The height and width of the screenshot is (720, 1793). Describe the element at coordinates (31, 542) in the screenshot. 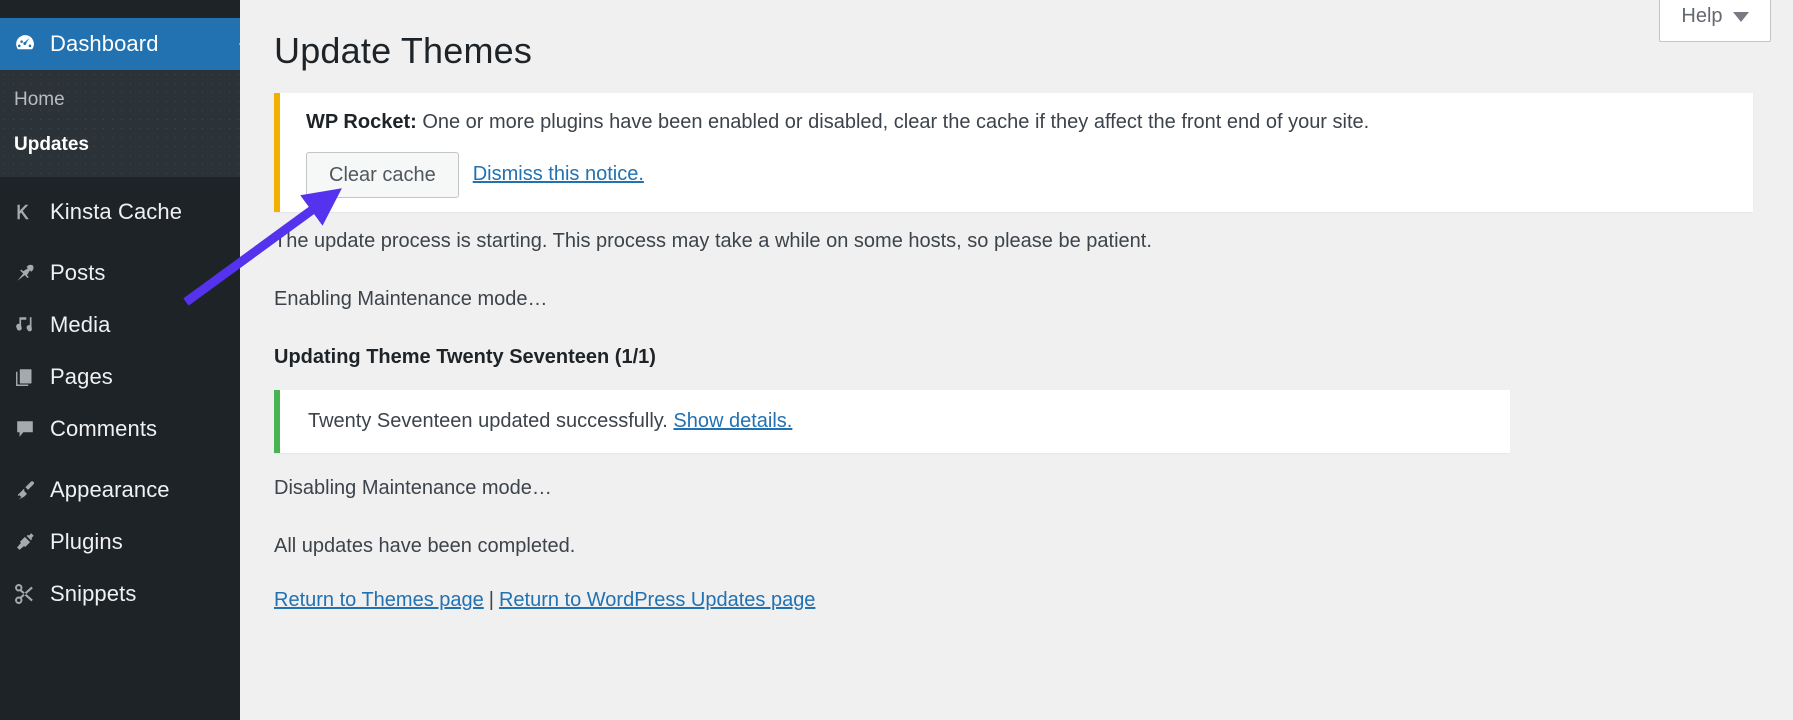

I see `plug-icon` at that location.